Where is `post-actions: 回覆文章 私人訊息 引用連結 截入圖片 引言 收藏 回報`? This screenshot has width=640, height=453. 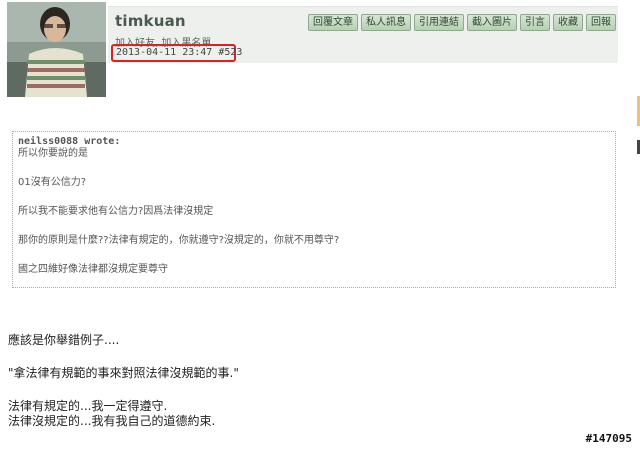 post-actions: 回覆文章 私人訊息 引用連結 截入圖片 引言 收藏 回報 is located at coordinates (462, 22).